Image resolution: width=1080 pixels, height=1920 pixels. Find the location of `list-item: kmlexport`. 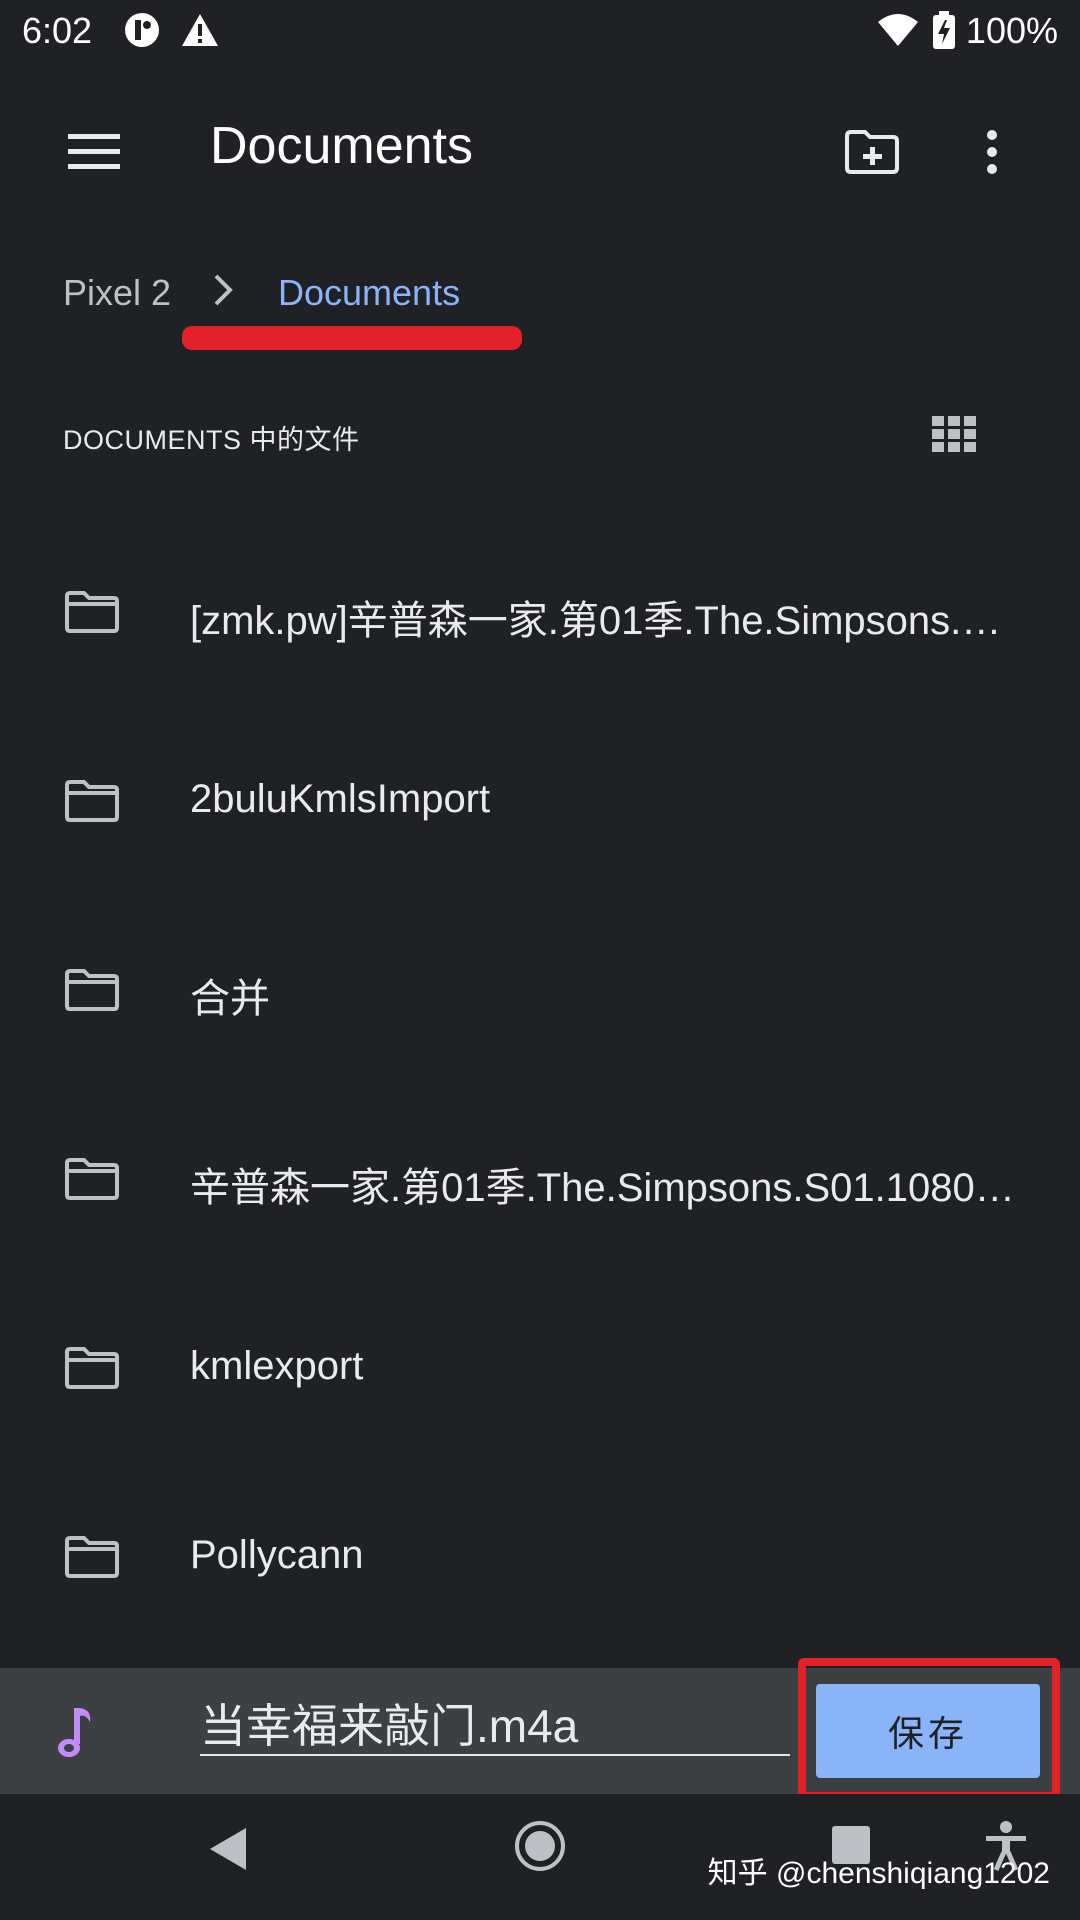

list-item: kmlexport is located at coordinates (540, 1366).